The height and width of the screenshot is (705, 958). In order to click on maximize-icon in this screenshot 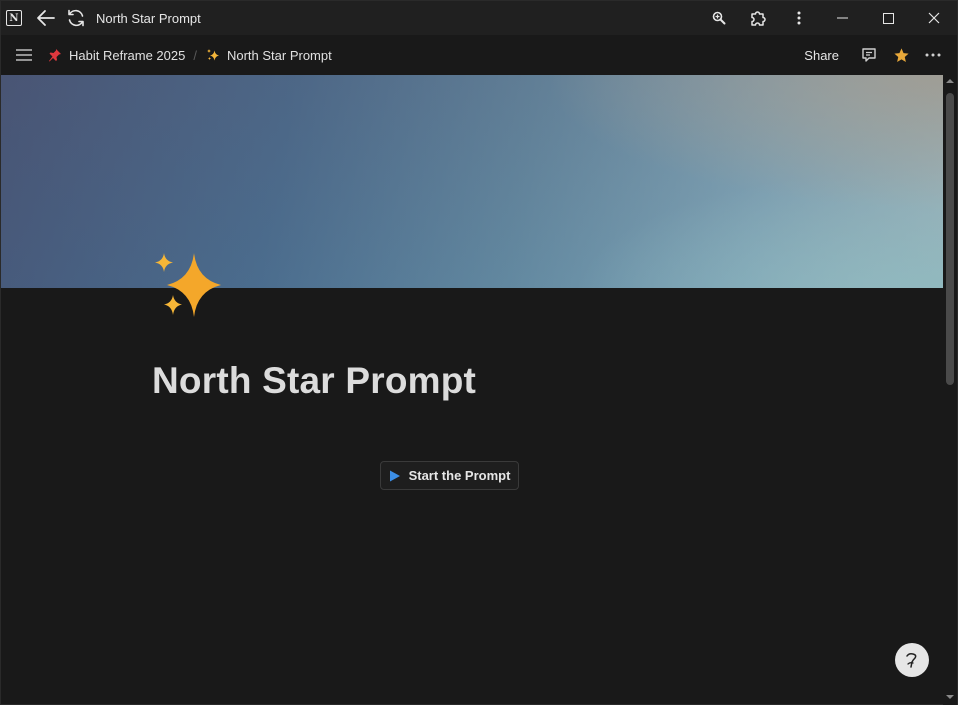, I will do `click(888, 18)`.